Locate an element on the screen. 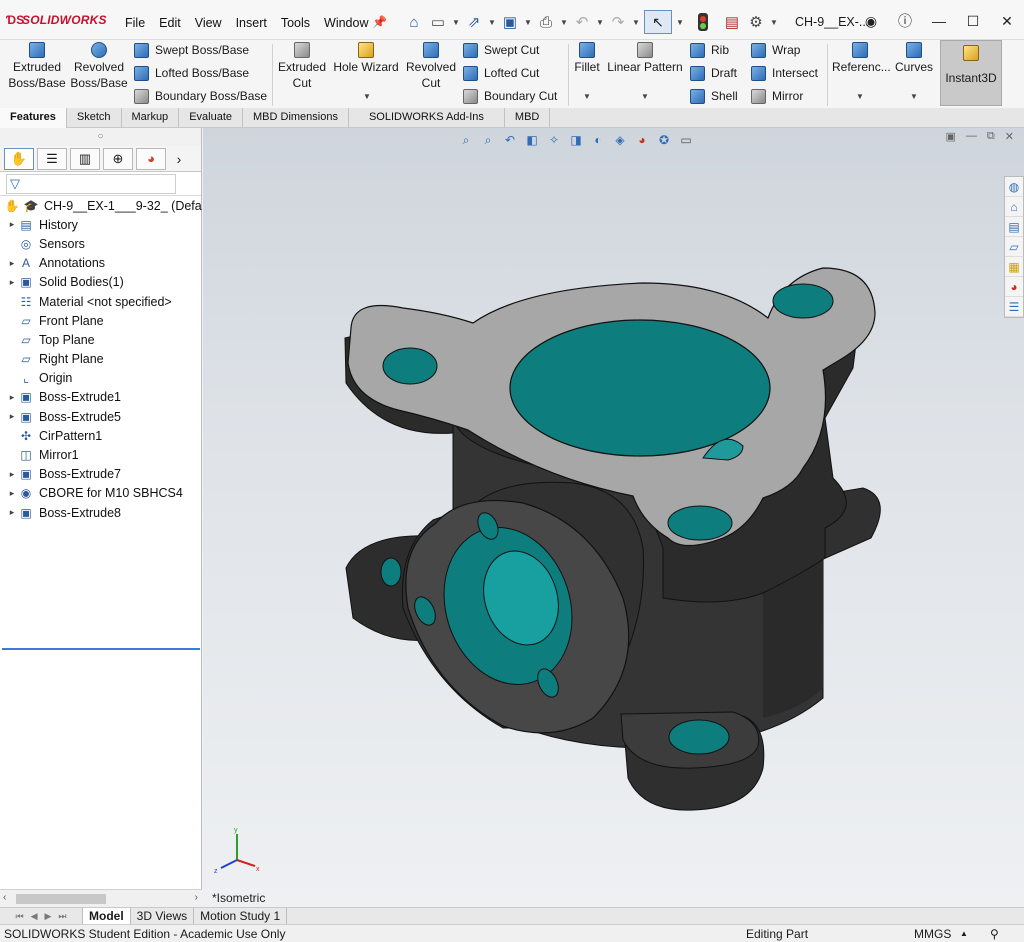  tab-mbd: MBD is located at coordinates (528, 118).